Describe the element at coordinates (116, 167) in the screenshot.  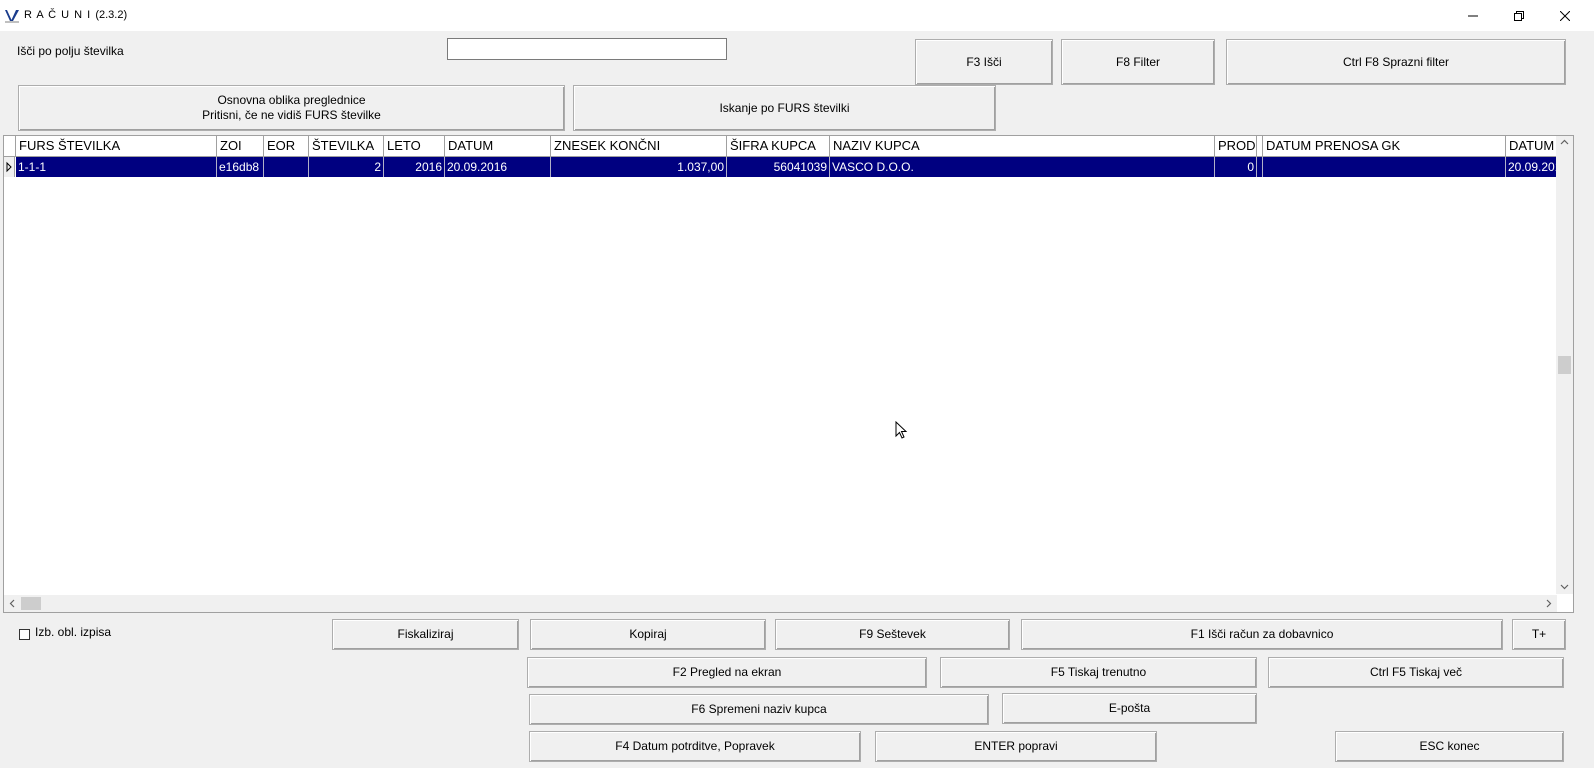
I see `cell-furs: 1-1-1` at that location.